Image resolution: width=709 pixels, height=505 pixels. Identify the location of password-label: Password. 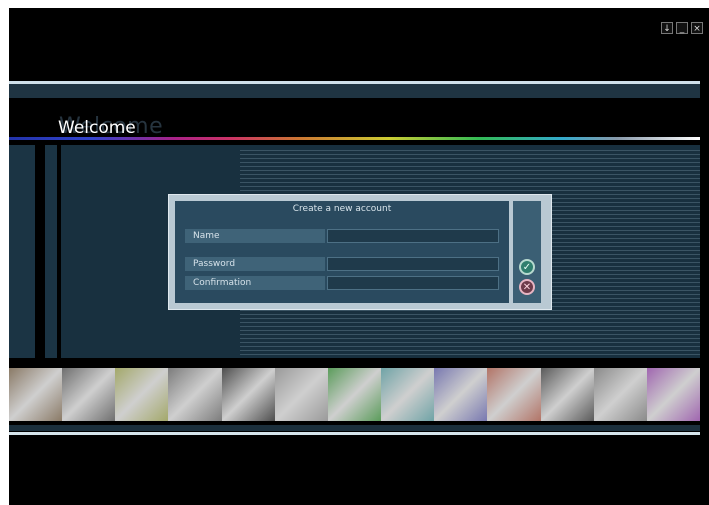
(255, 264).